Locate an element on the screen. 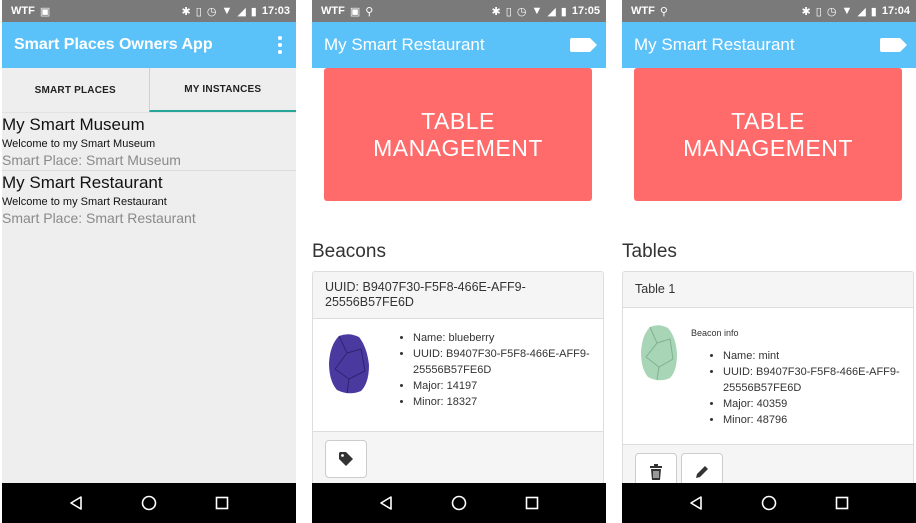 The width and height of the screenshot is (916, 523). tab-smart-places: SMART PLACES is located at coordinates (75, 90).